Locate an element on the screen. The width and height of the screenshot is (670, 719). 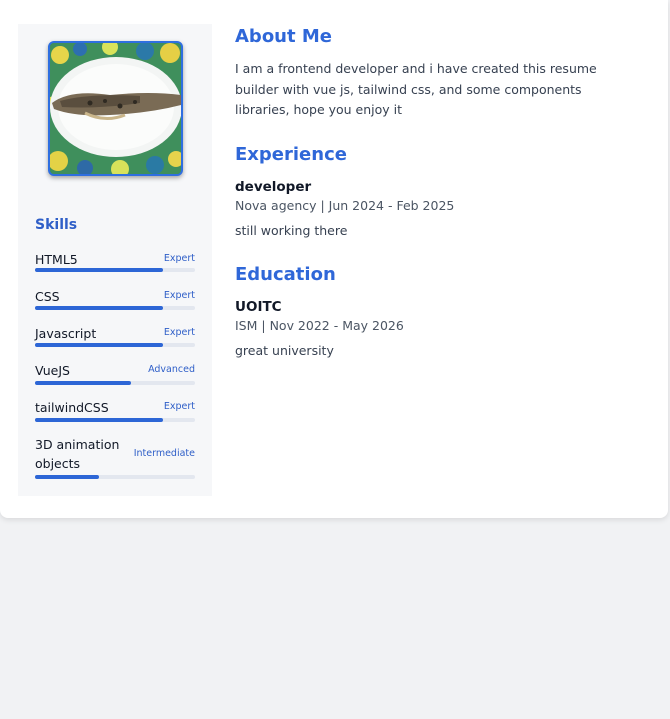
skills-heading: Skills is located at coordinates (56, 225).